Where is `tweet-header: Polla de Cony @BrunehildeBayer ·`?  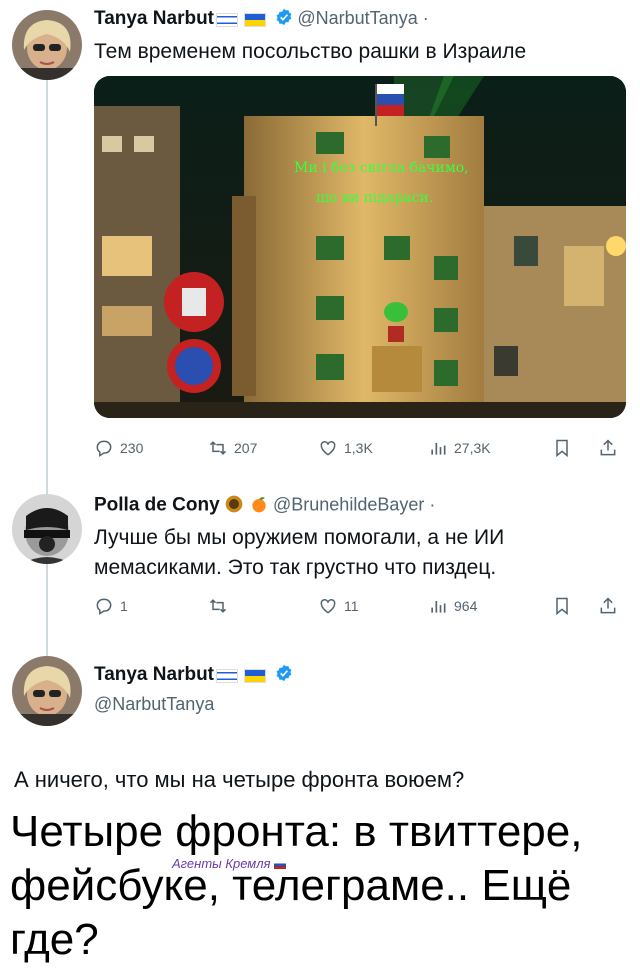 tweet-header: Polla de Cony @BrunehildeBayer · is located at coordinates (264, 506).